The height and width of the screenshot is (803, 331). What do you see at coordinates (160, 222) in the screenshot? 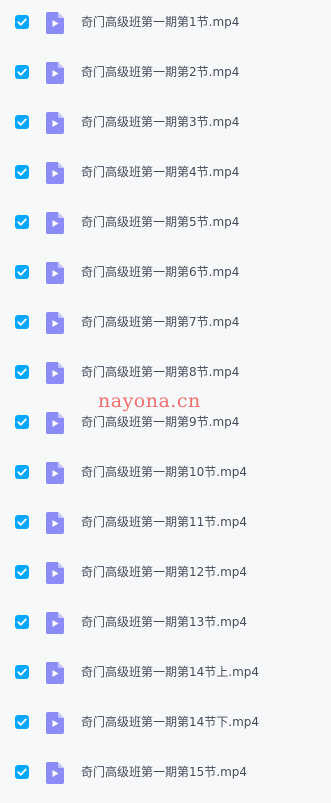
I see `file-name: 奇门高级班第一期第5节.mp4` at bounding box center [160, 222].